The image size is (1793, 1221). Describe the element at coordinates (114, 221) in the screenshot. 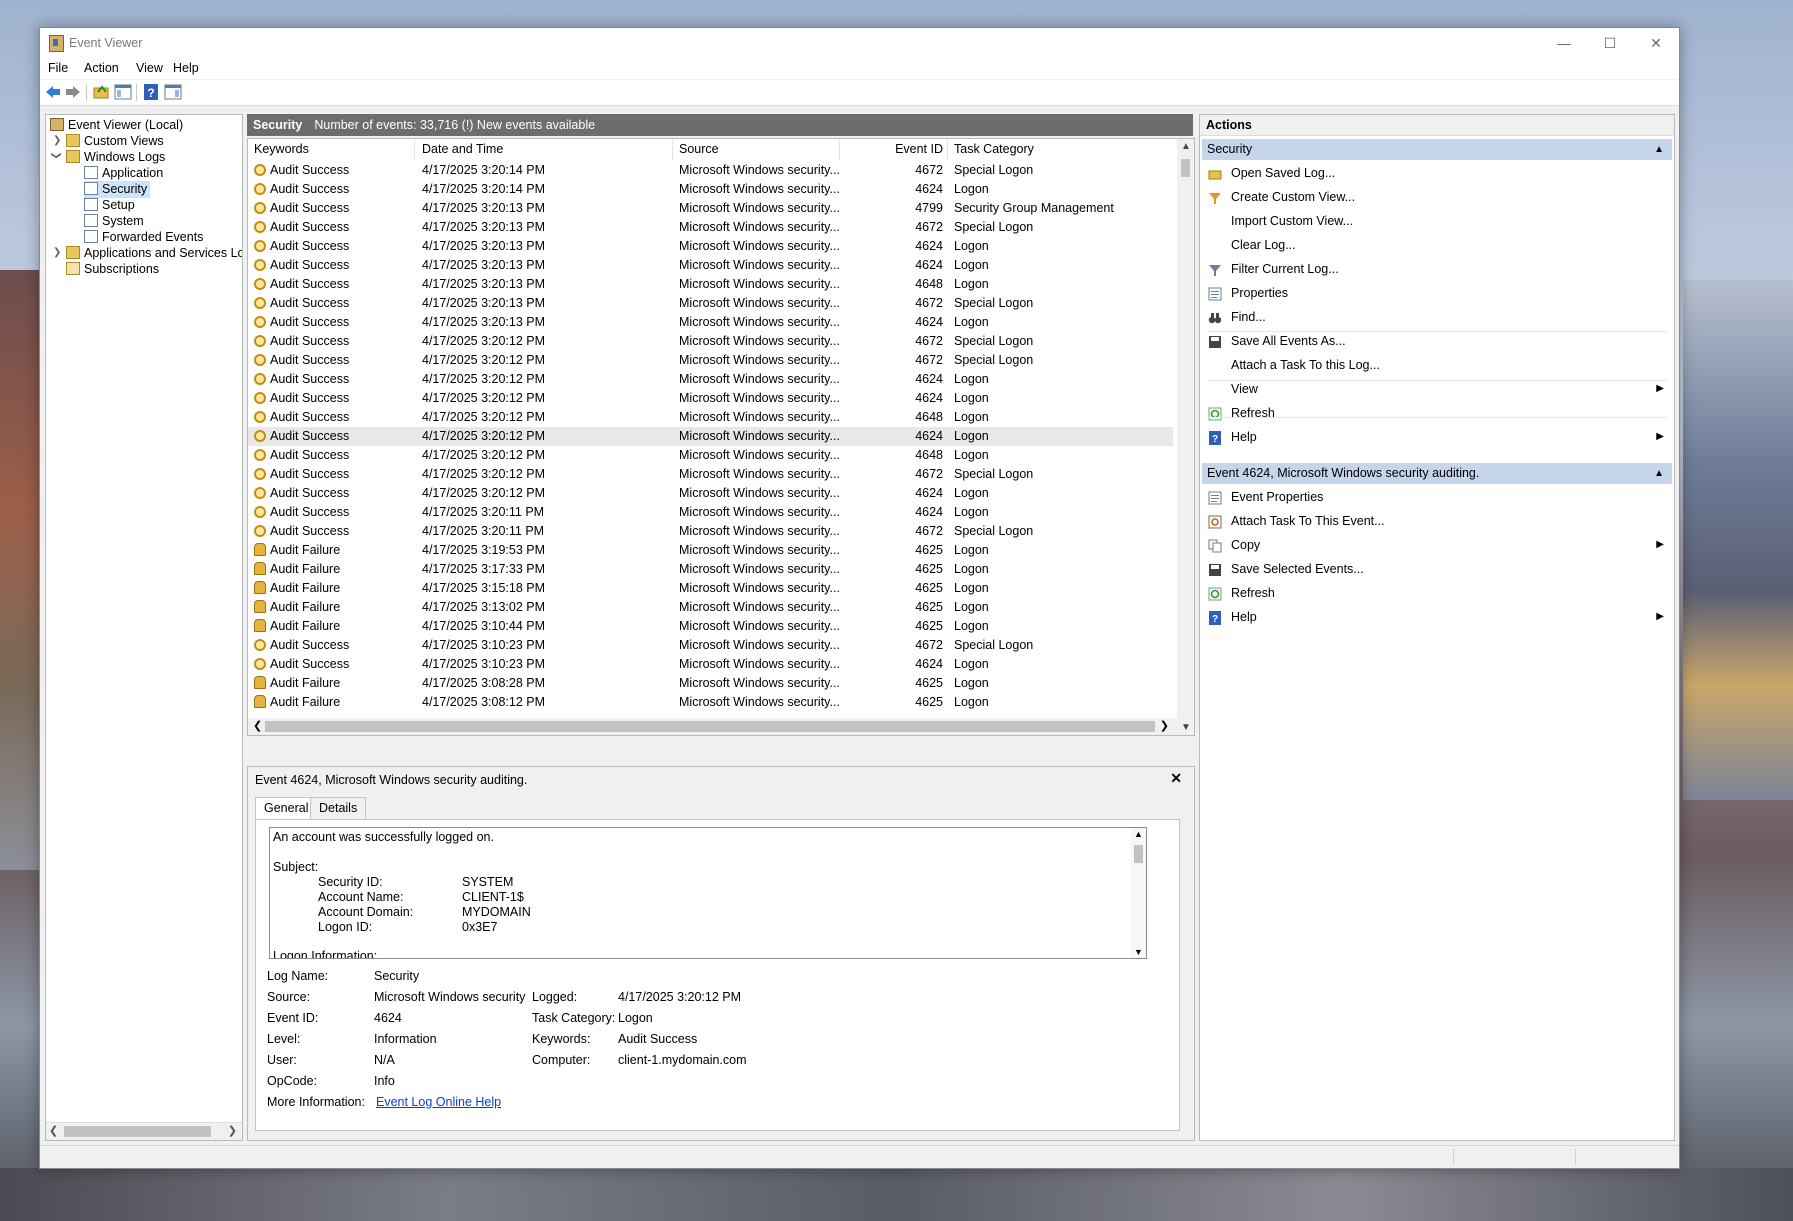

I see `tree-item-system: System` at that location.